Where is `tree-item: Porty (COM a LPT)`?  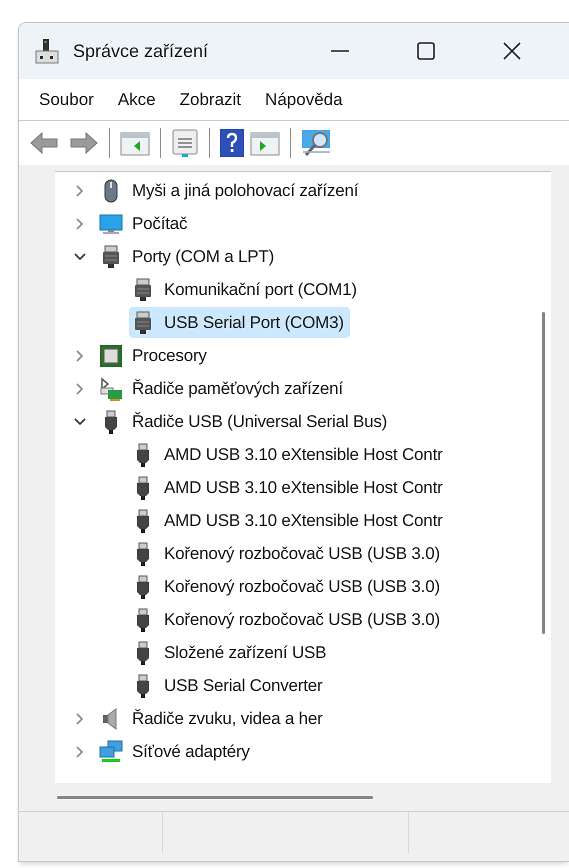
tree-item: Porty (COM a LPT) is located at coordinates (203, 257).